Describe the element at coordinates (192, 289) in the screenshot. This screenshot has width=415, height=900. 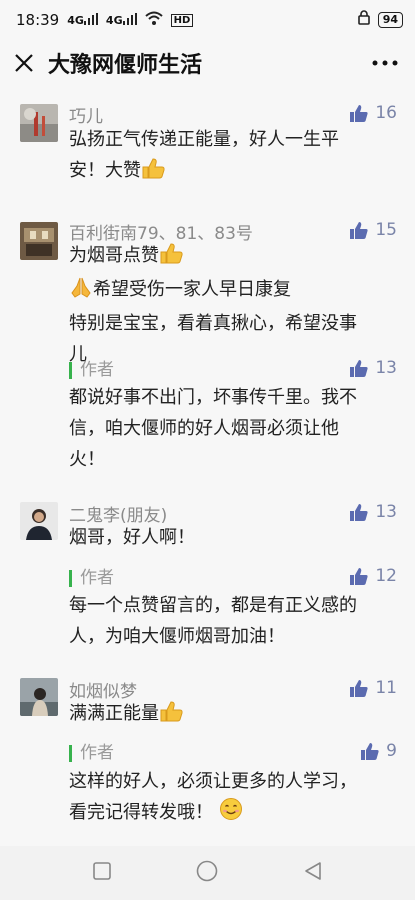
I see `comment-line: 希望受伤一家人早日康复` at that location.